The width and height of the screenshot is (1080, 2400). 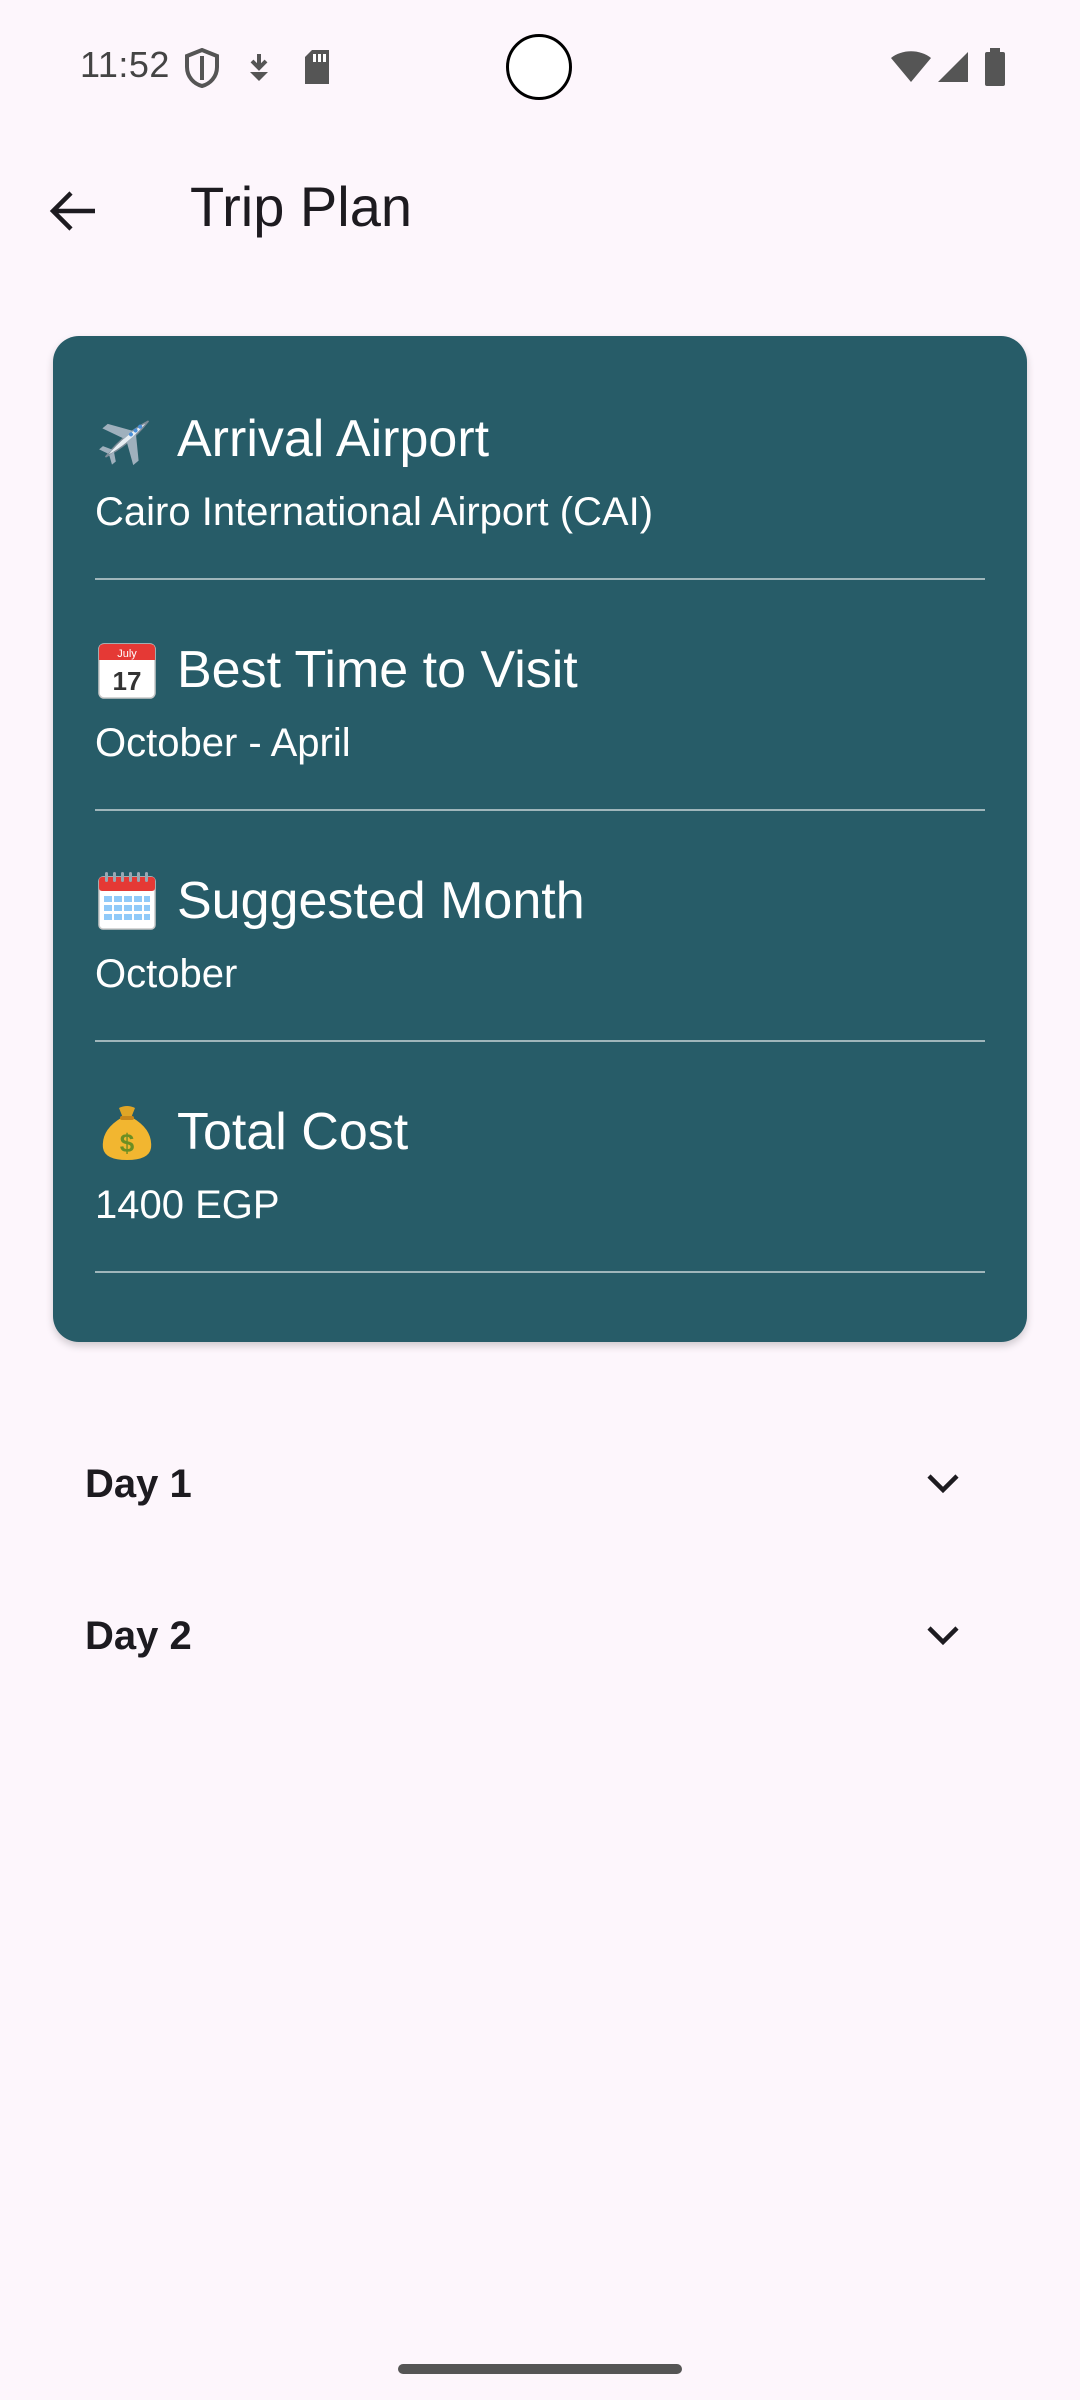 I want to click on money-bag-icon: $, so click(x=127, y=1132).